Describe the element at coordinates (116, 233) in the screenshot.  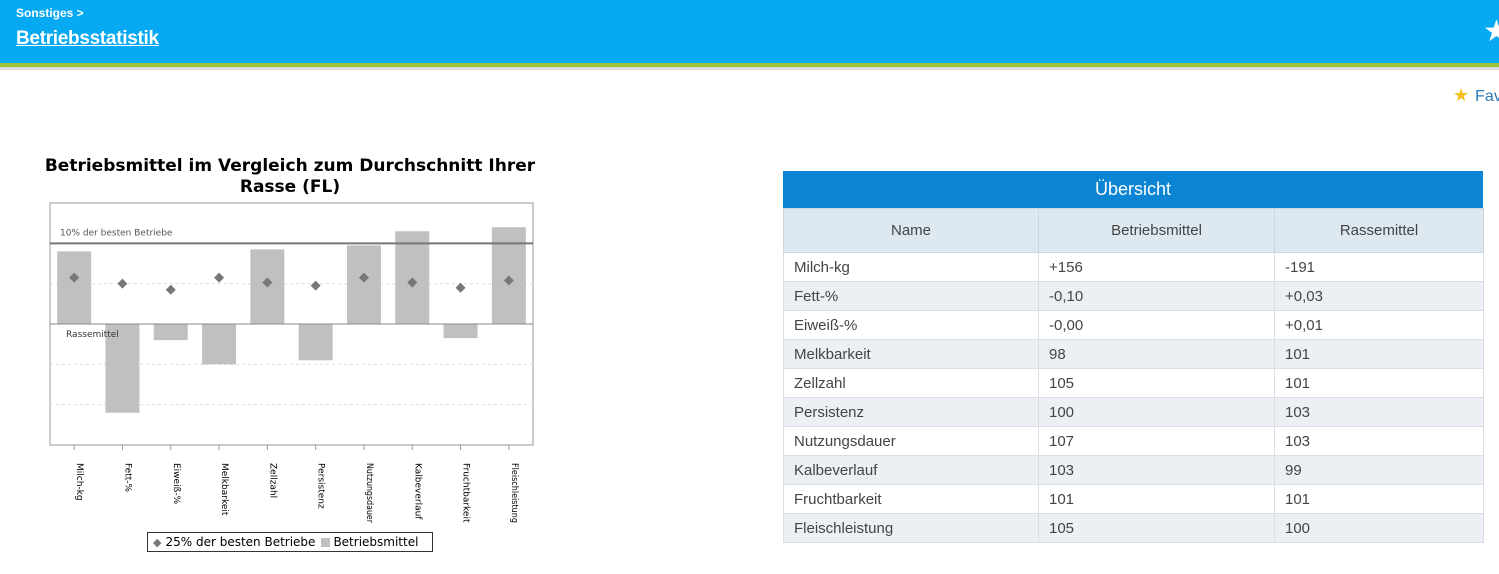
I see `reference-line-label: 10% der besten Betriebe` at that location.